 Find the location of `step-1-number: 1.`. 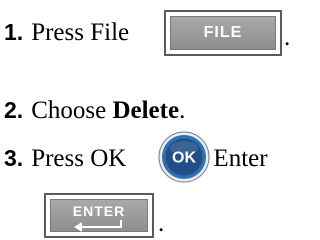

step-1-number: 1. is located at coordinates (14, 32).